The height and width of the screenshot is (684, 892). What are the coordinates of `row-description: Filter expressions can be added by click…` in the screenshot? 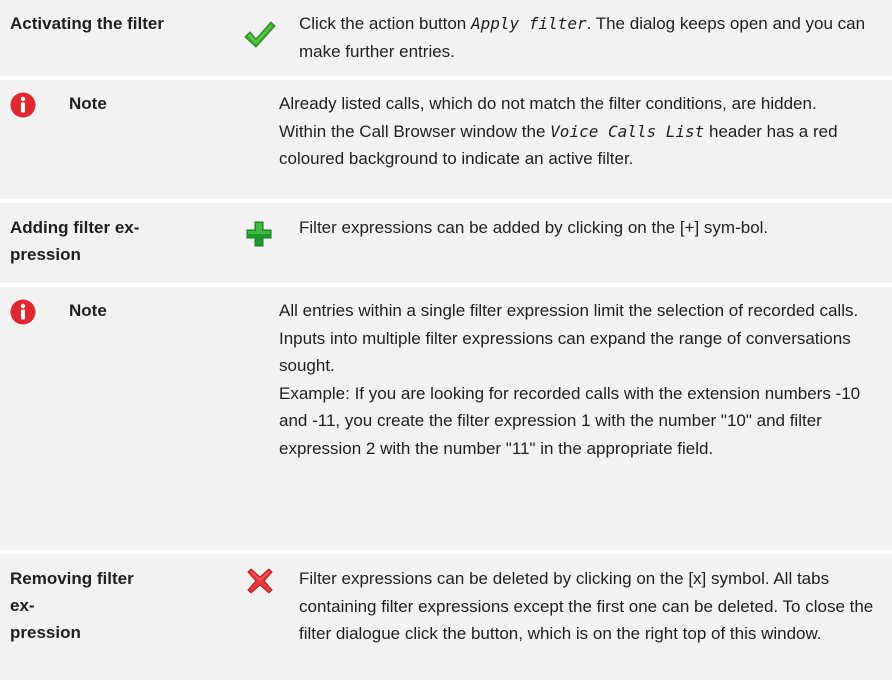 It's located at (534, 227).